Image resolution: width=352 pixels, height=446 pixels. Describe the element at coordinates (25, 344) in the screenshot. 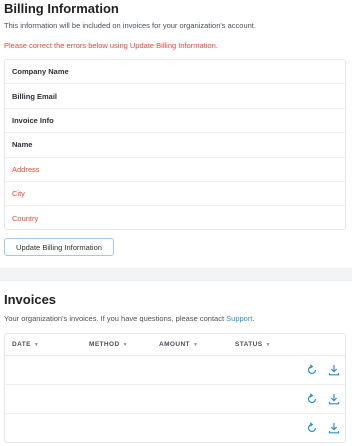

I see `column-date: DATE ▼` at that location.